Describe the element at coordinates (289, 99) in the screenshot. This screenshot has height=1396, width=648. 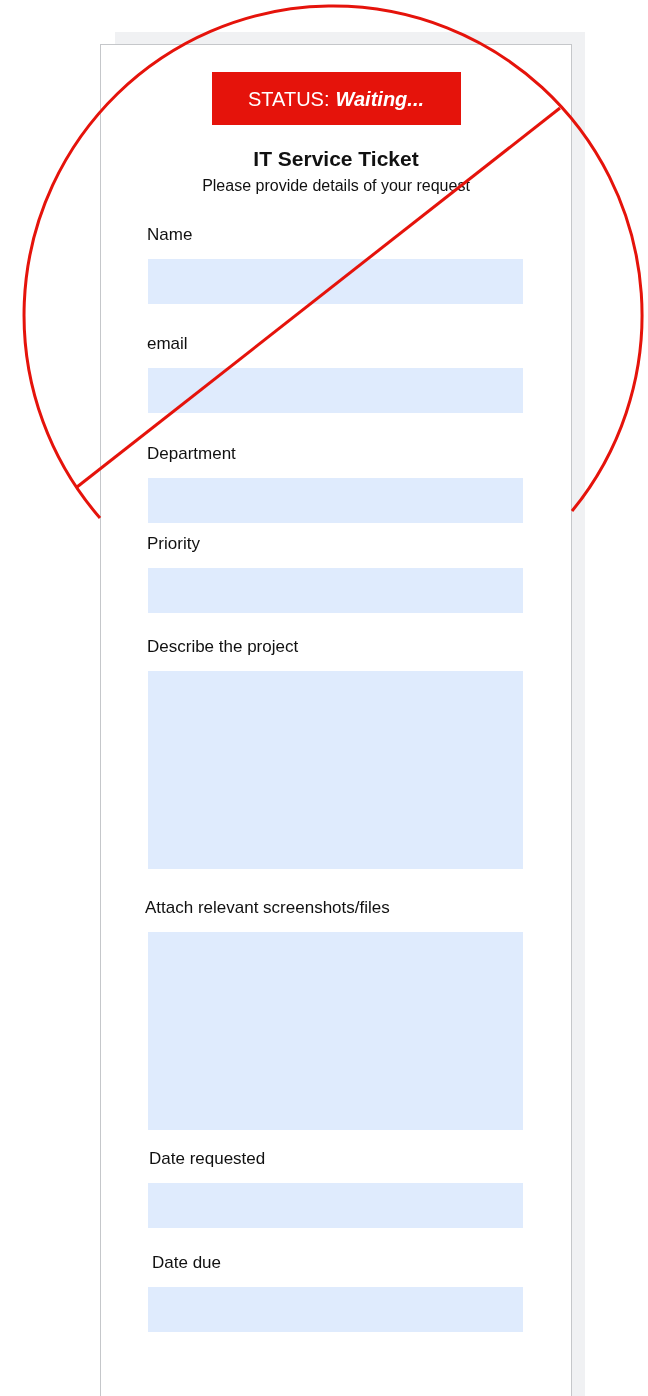
I see `status-label: STATUS:` at that location.